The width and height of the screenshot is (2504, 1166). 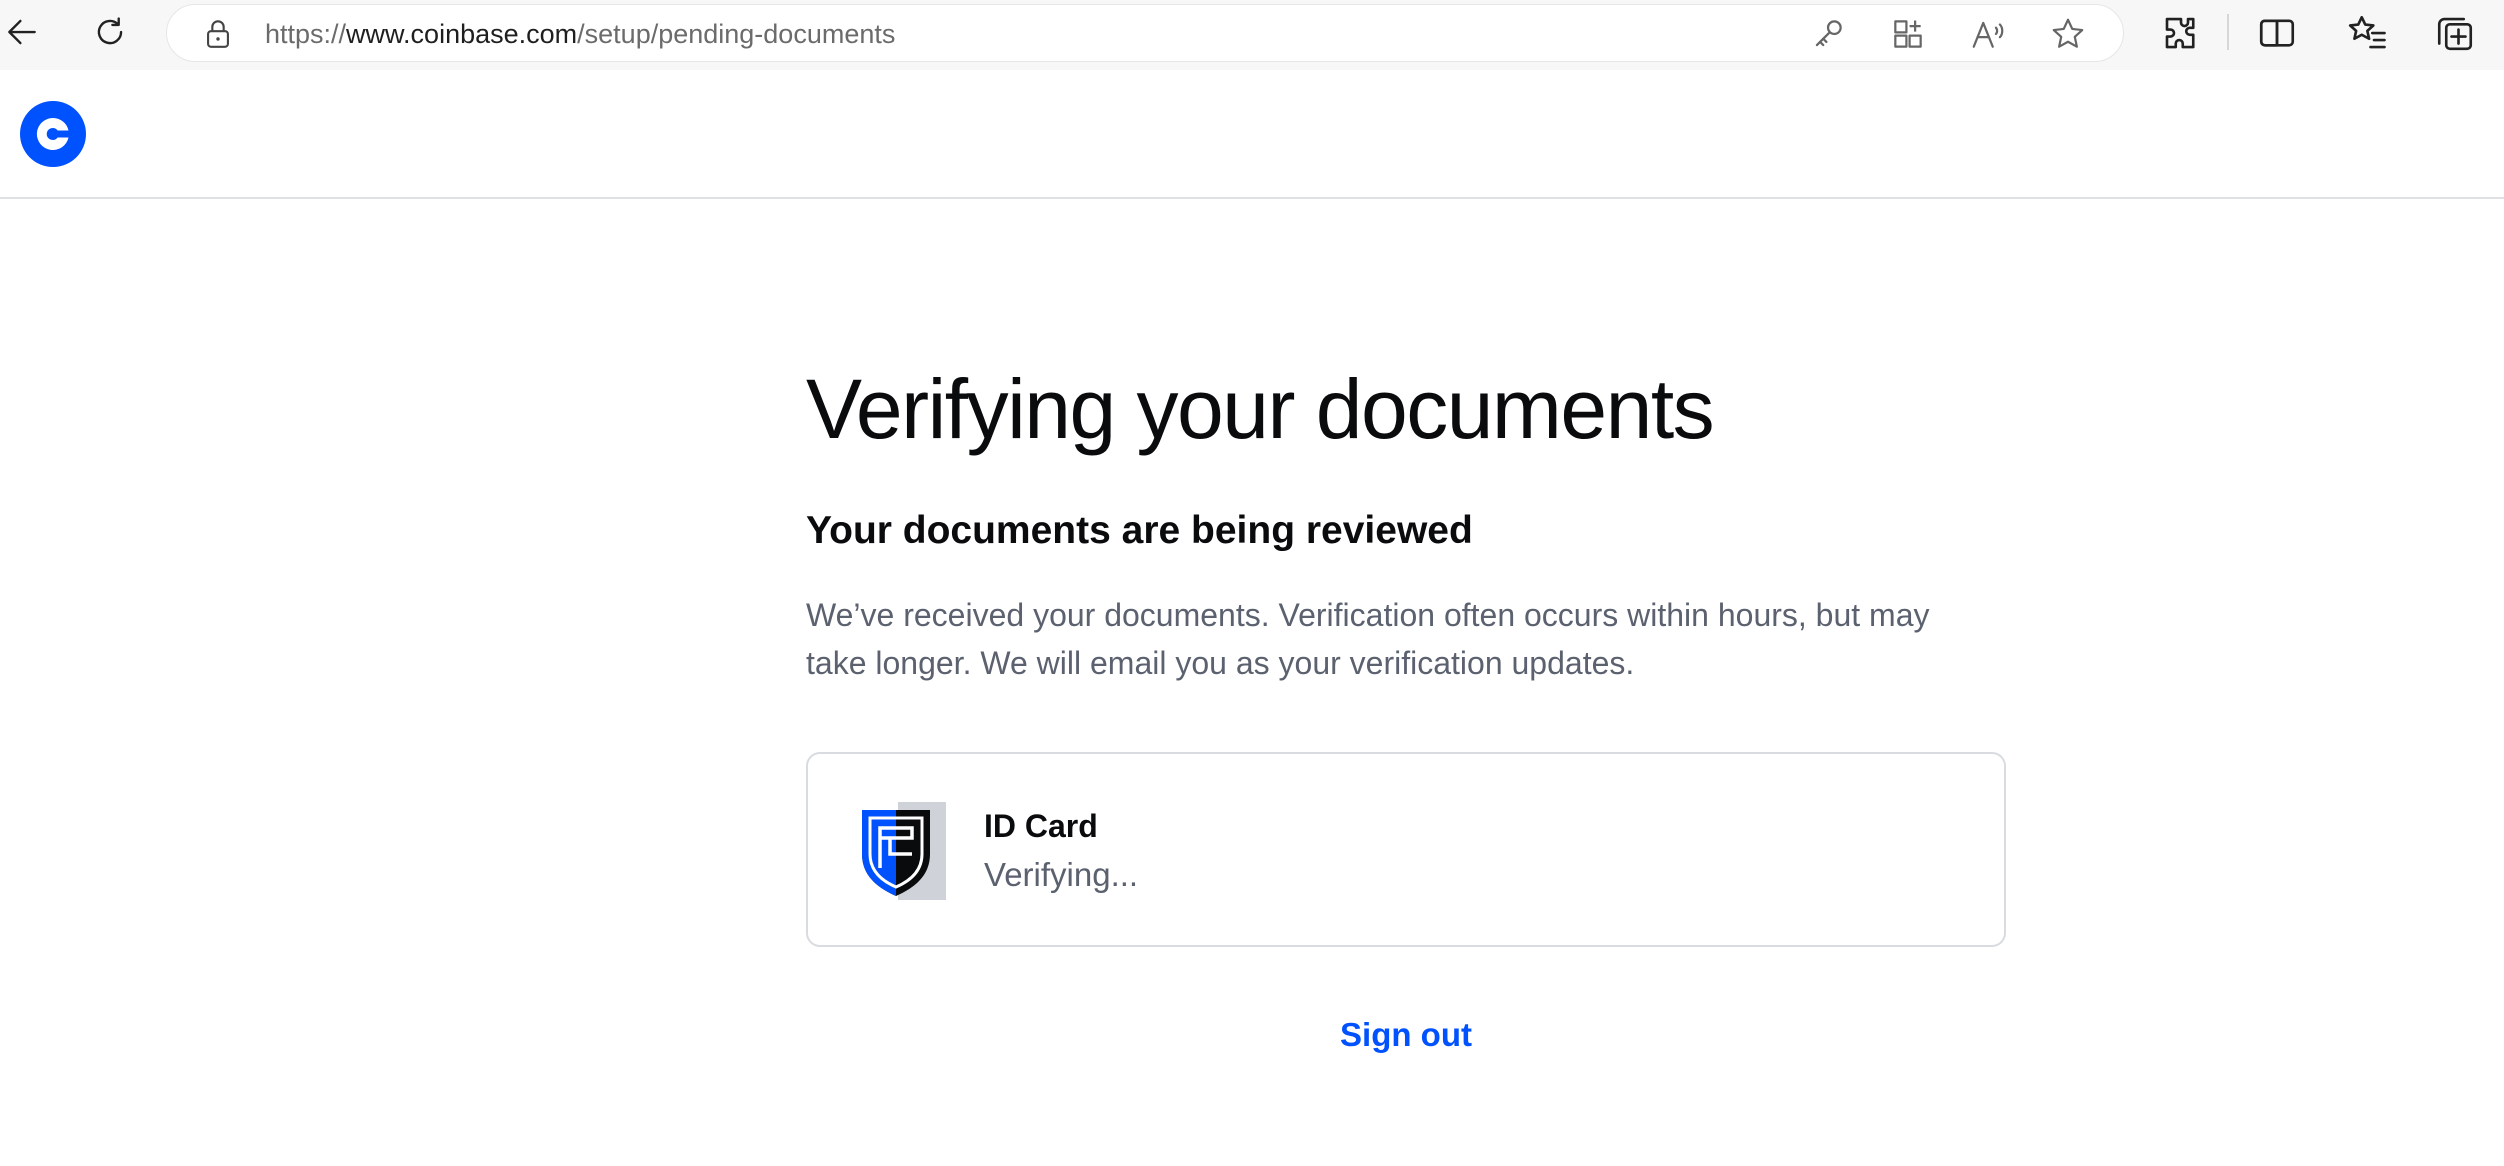 I want to click on key-icon, so click(x=1828, y=34).